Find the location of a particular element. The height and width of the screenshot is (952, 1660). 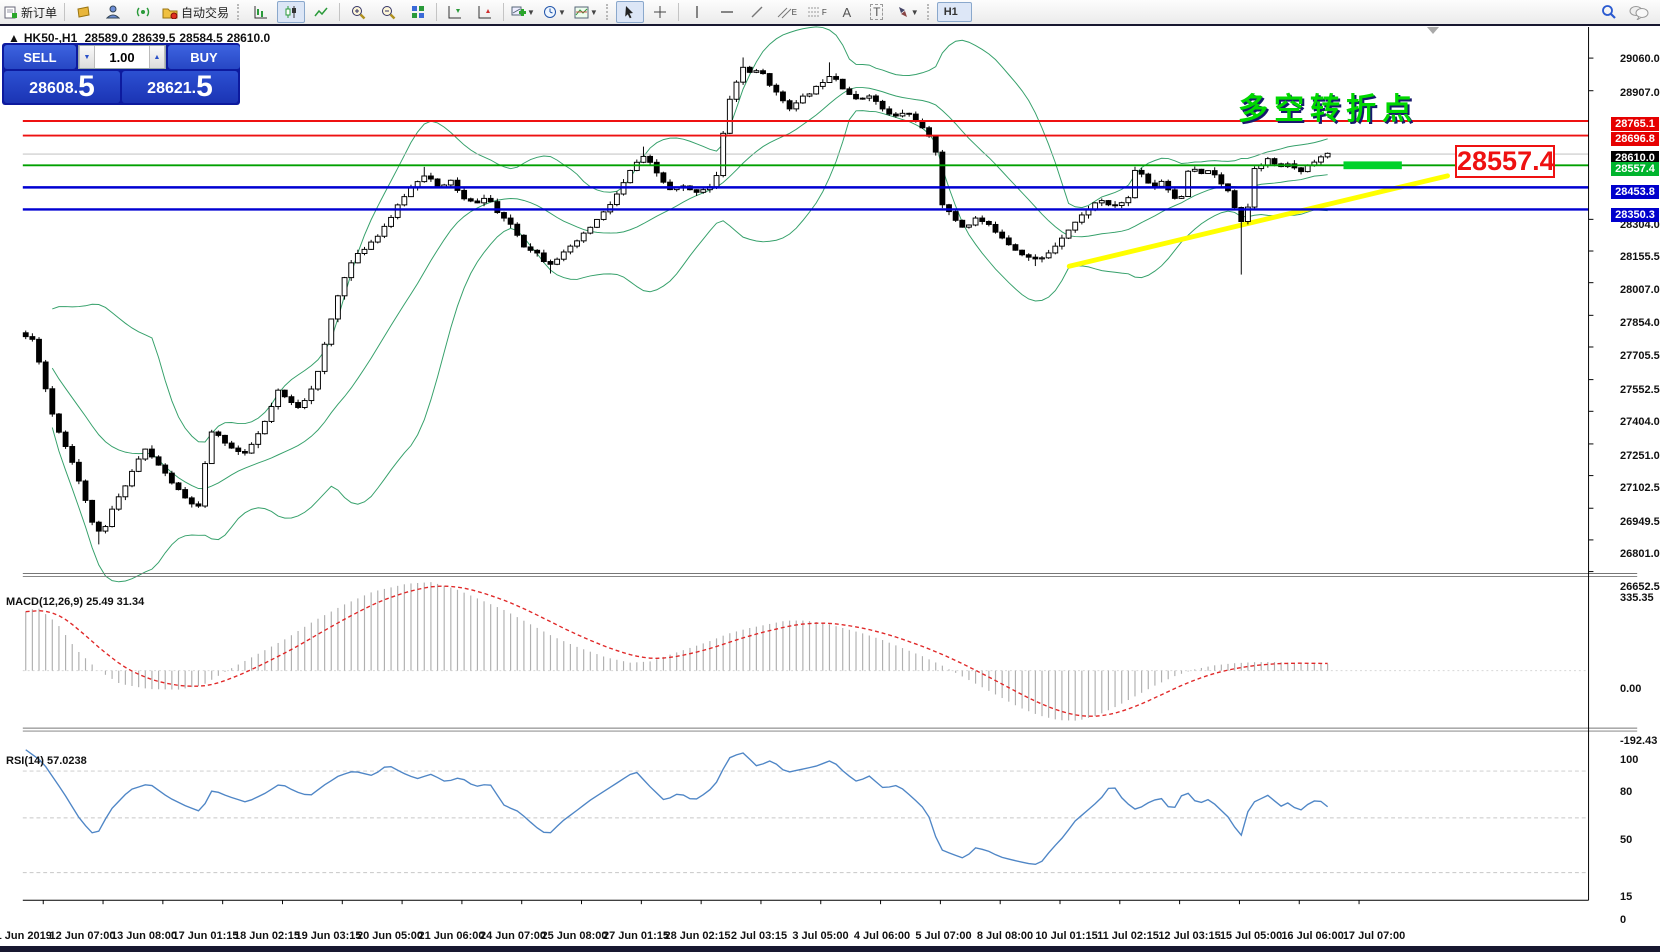

text-tool-button: A is located at coordinates (847, 12).